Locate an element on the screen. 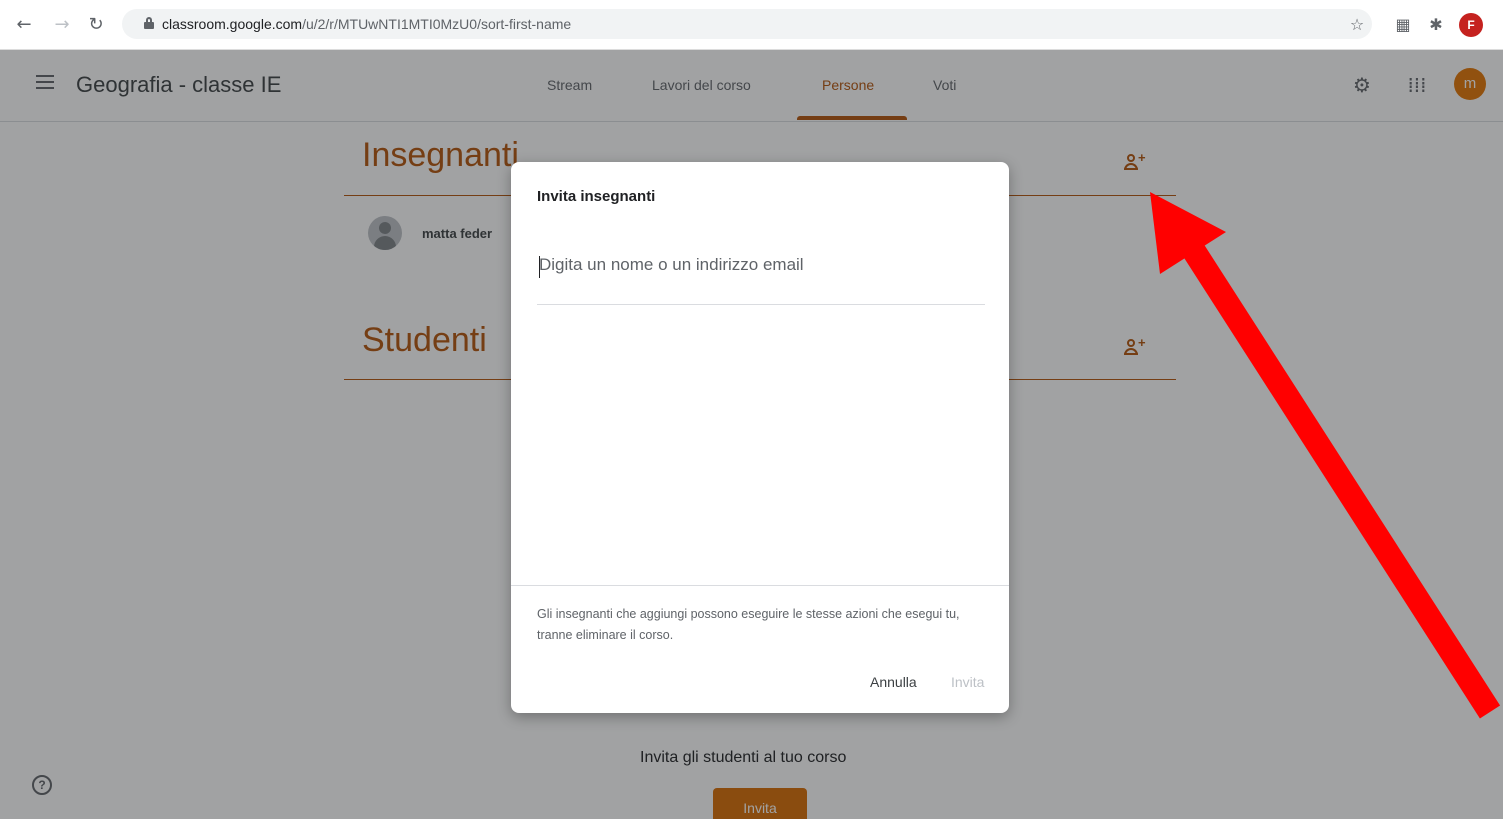 The image size is (1503, 819). extension-grid-icon: ▦ is located at coordinates (1403, 25).